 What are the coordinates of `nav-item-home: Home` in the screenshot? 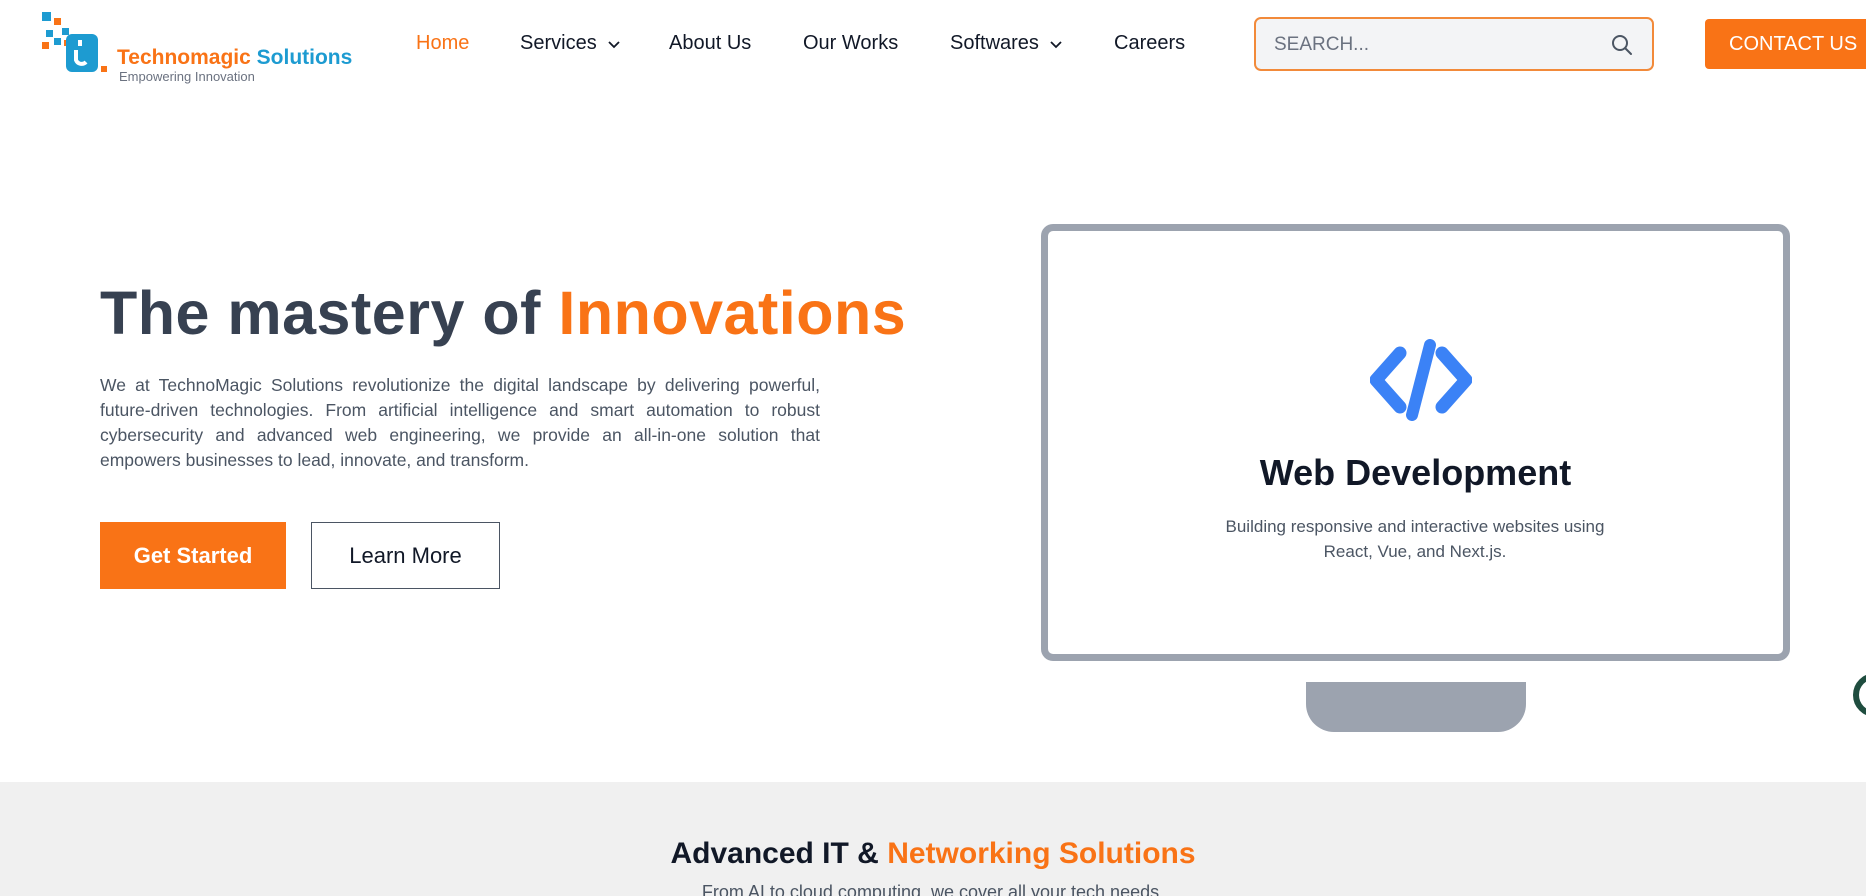 It's located at (442, 43).